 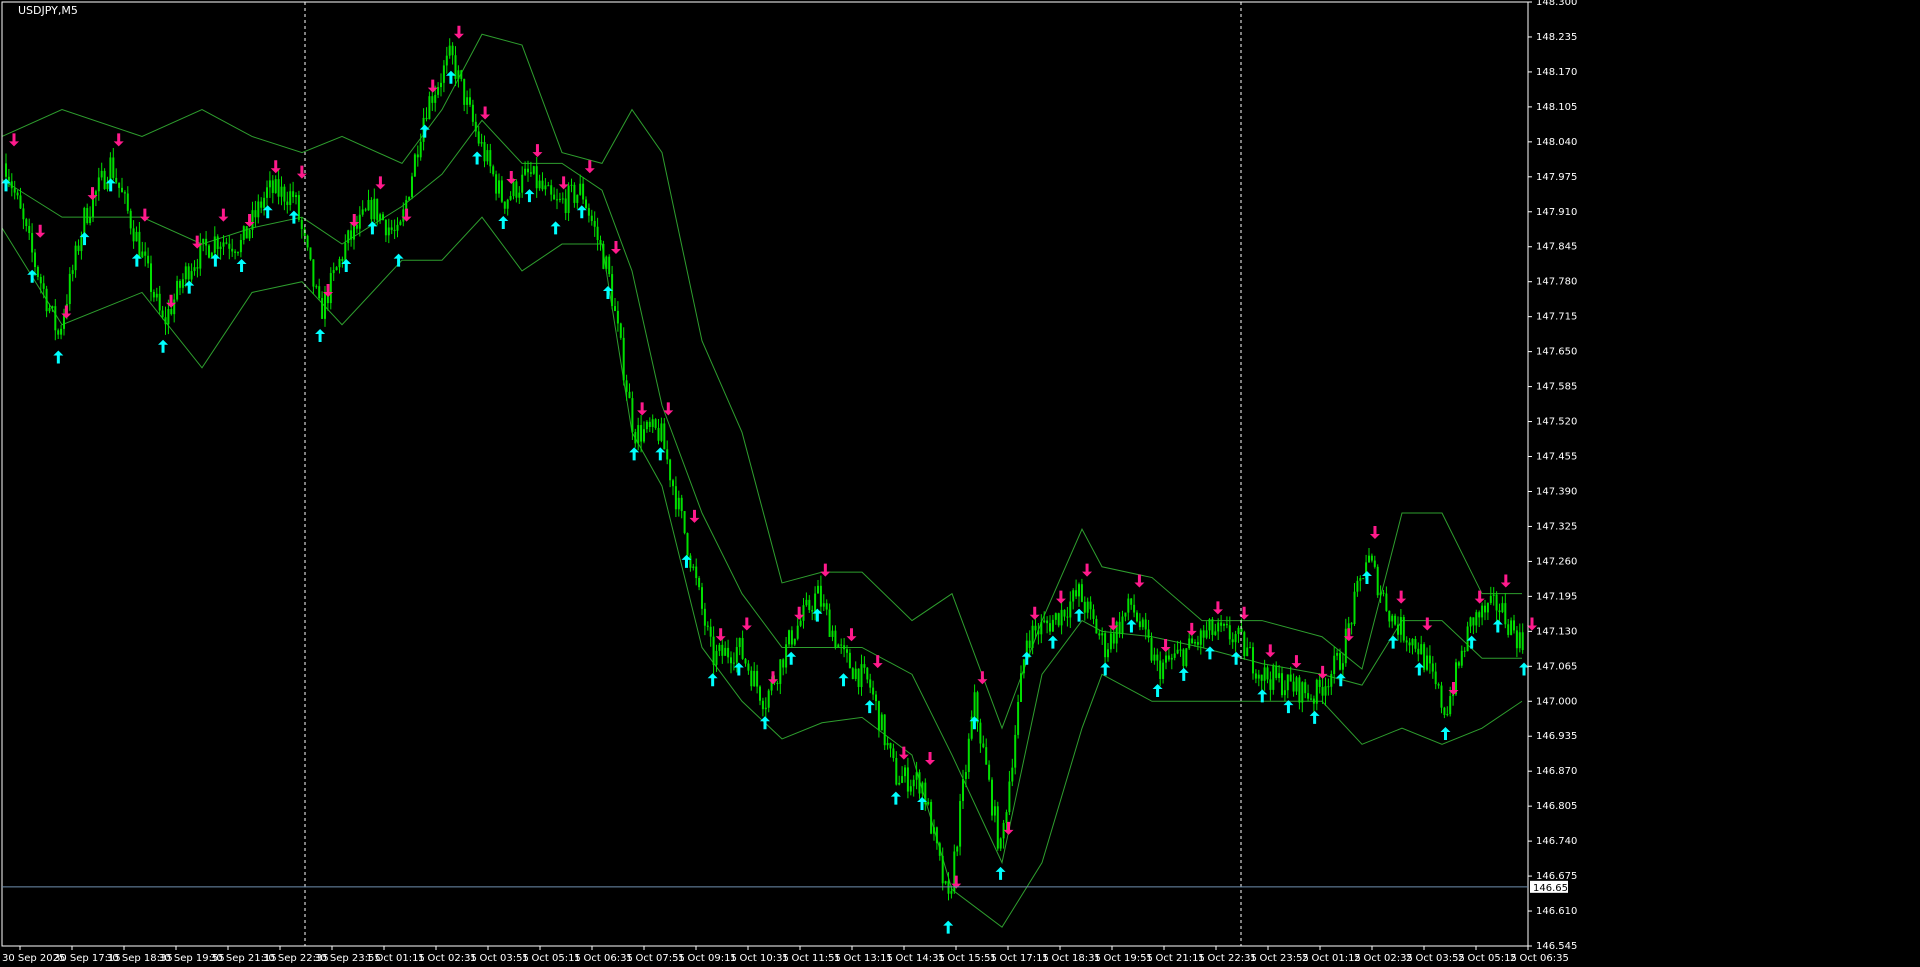 What do you see at coordinates (1556, 352) in the screenshot?
I see `price-tick-label: 147.650` at bounding box center [1556, 352].